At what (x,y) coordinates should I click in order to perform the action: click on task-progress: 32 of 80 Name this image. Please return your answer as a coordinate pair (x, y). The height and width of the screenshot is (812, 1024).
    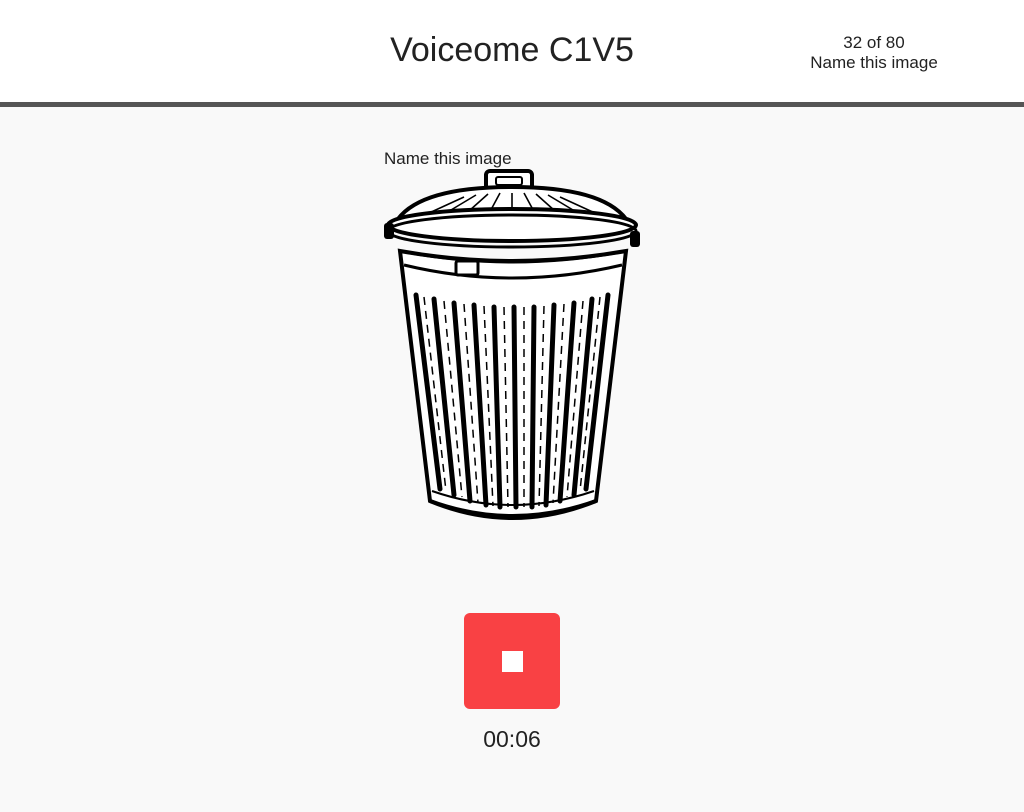
    Looking at the image, I should click on (874, 53).